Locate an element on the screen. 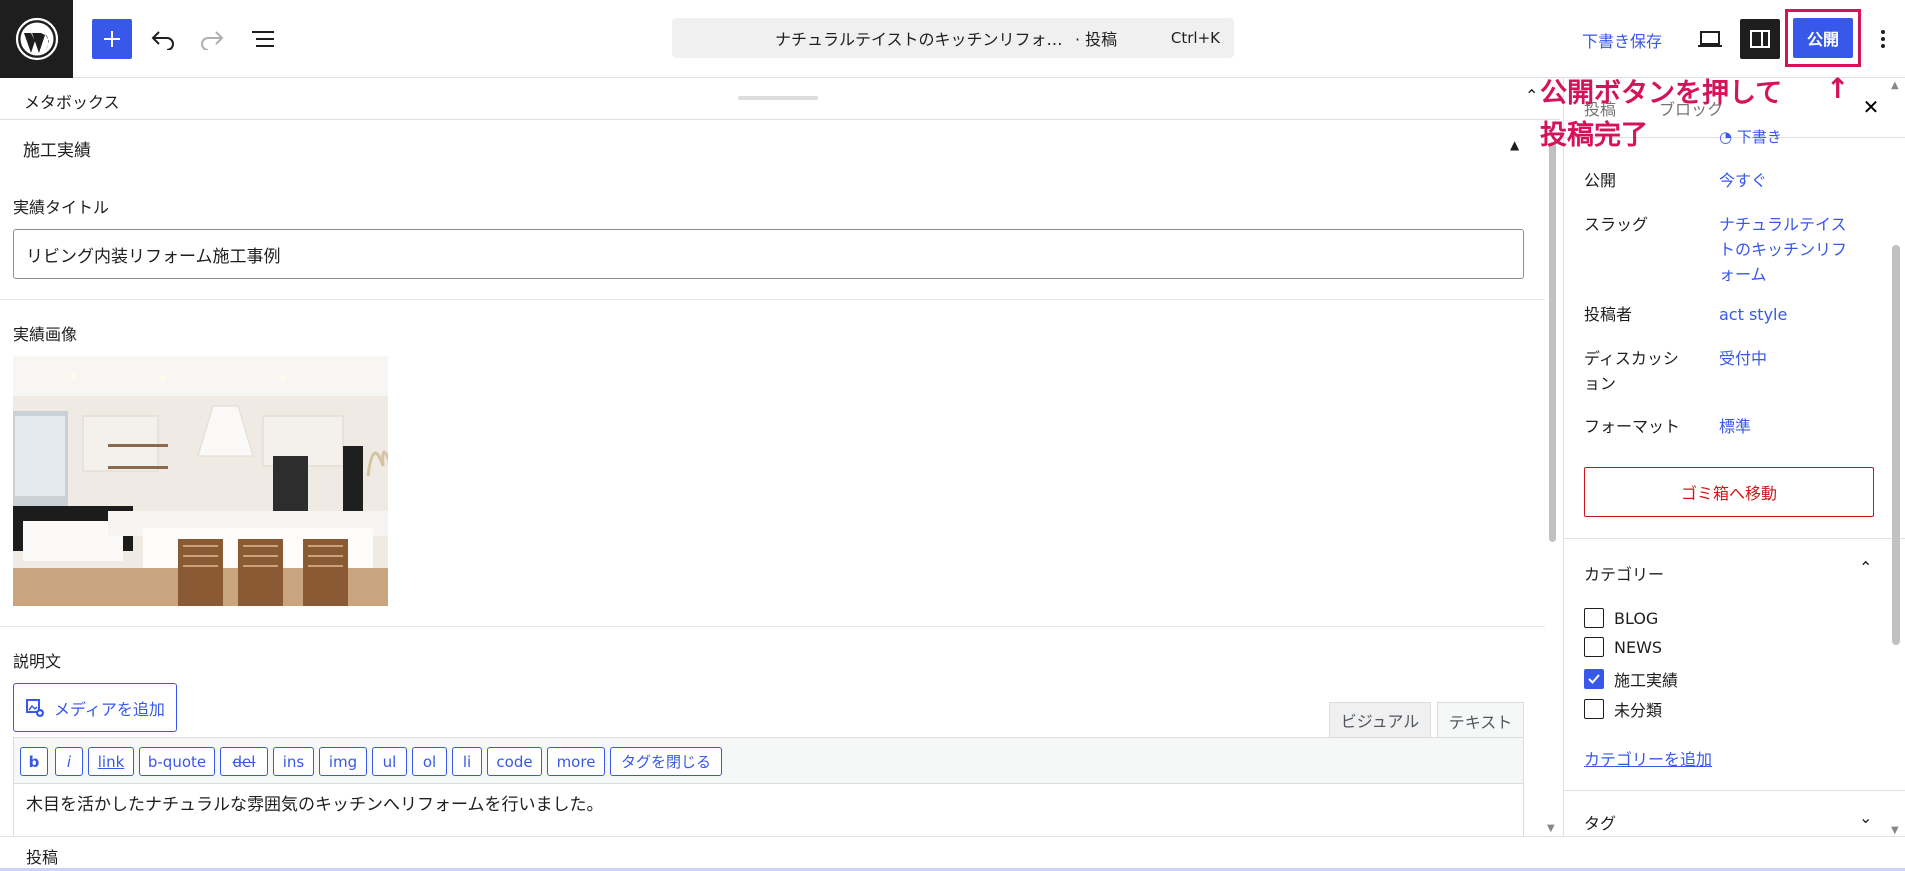 The width and height of the screenshot is (1905, 871). quicktag-close-tags-button: タグを閉じる is located at coordinates (666, 761).